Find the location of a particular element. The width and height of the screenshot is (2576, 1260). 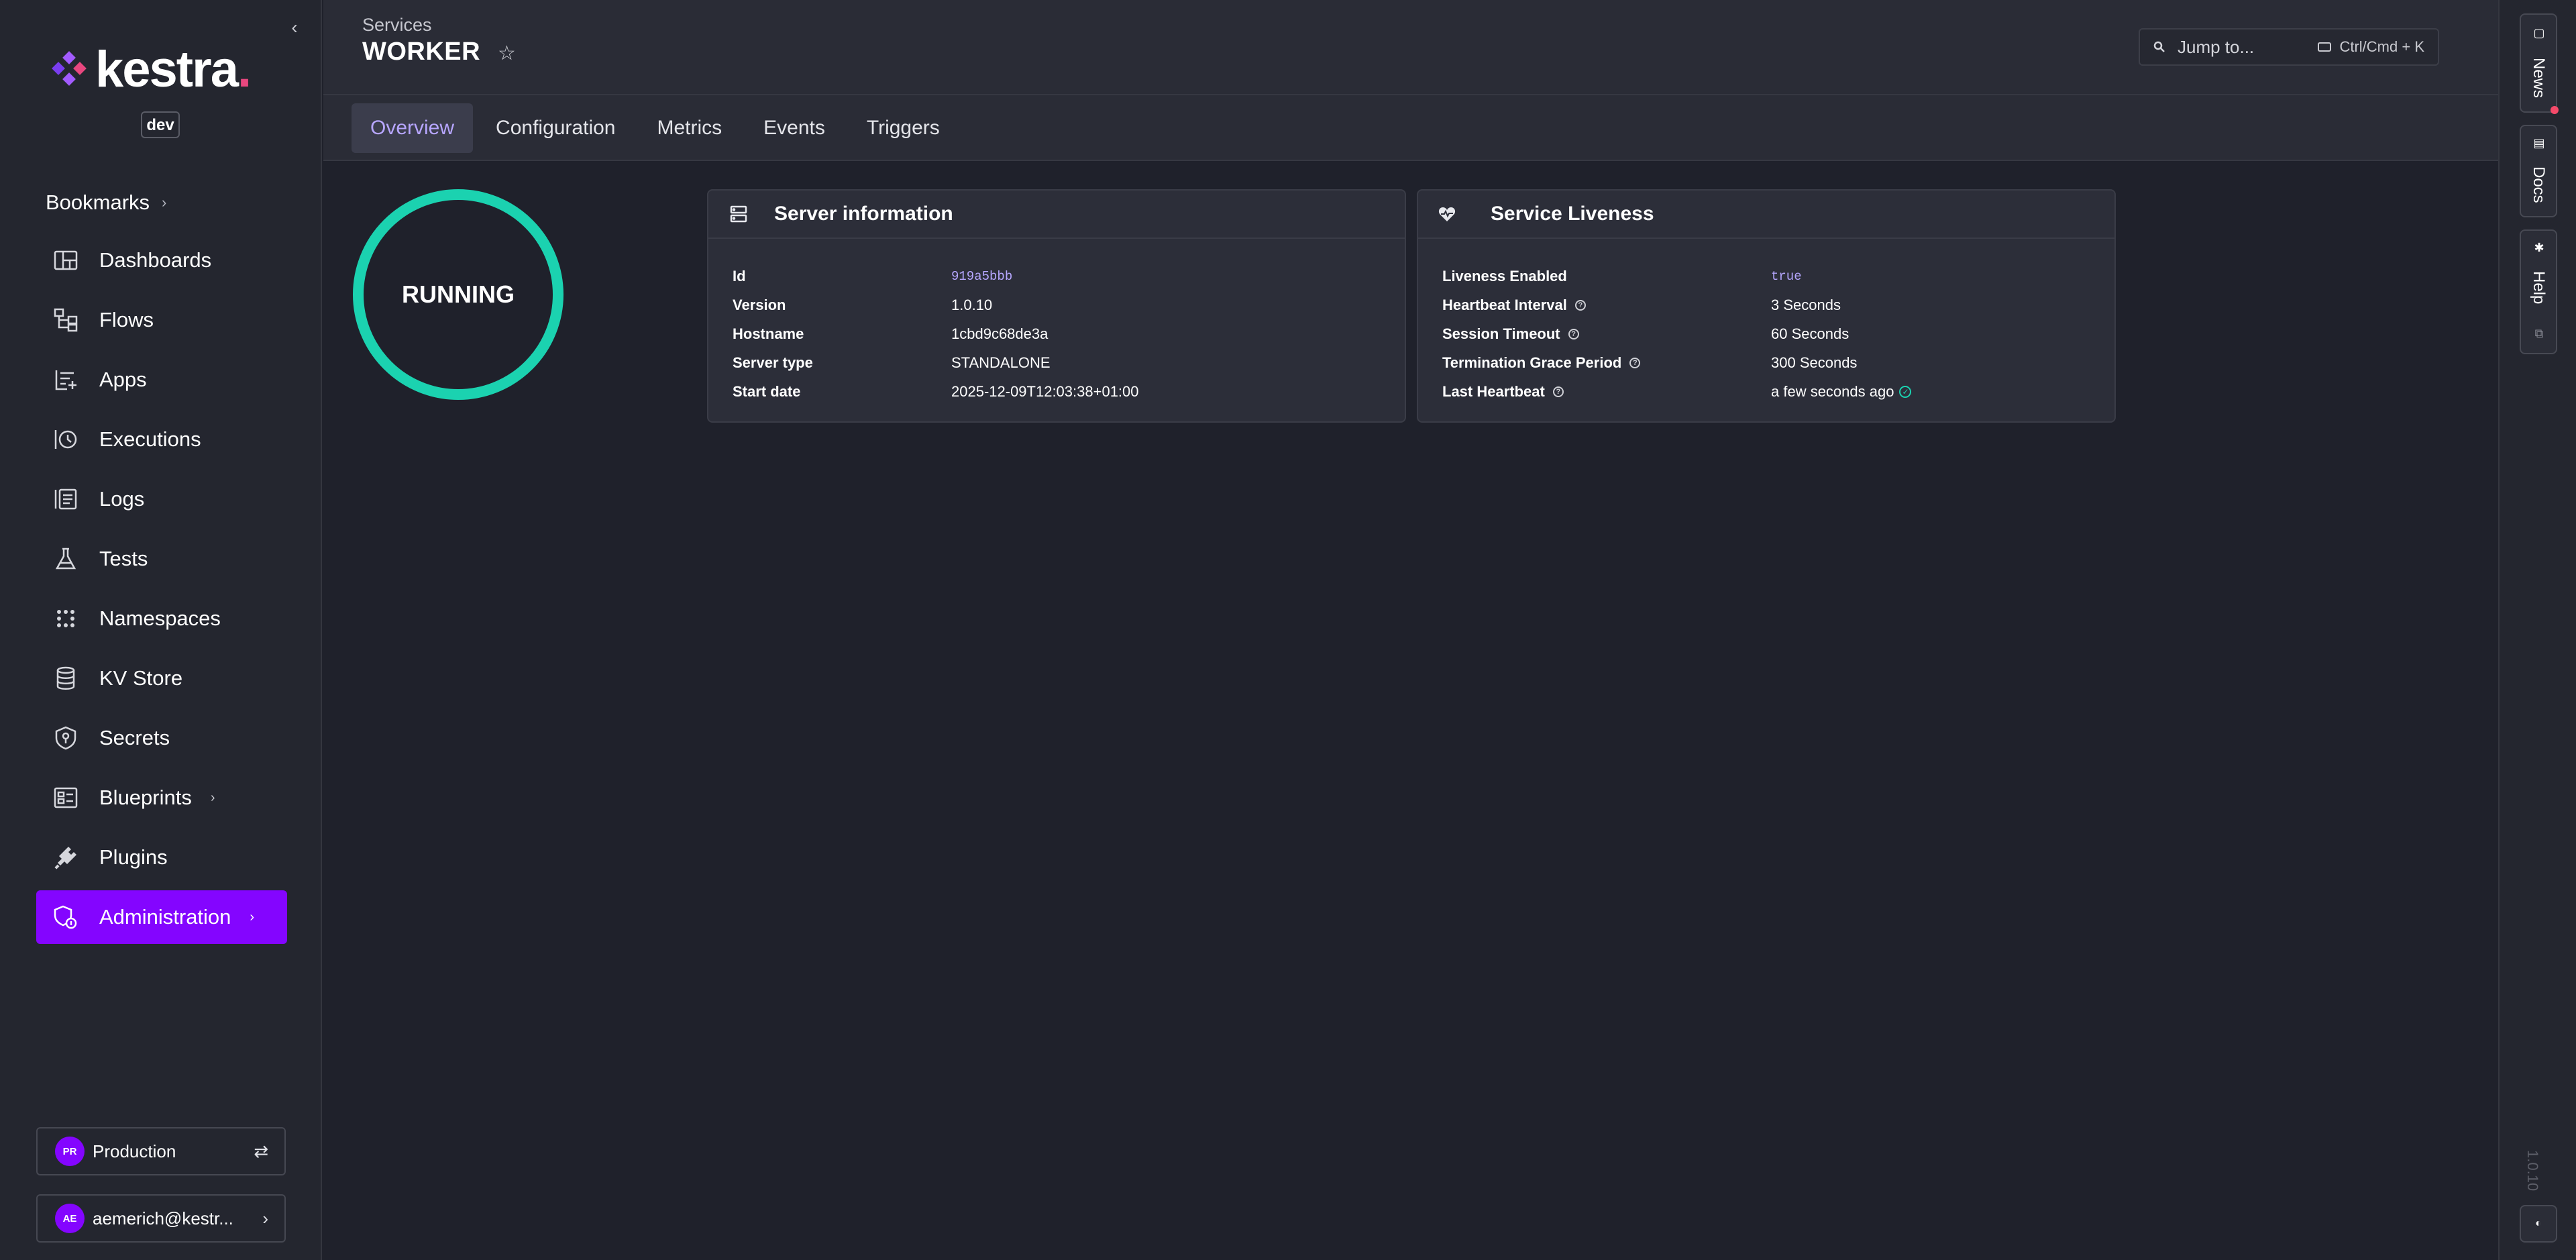

environment-badge: dev is located at coordinates (160, 125).